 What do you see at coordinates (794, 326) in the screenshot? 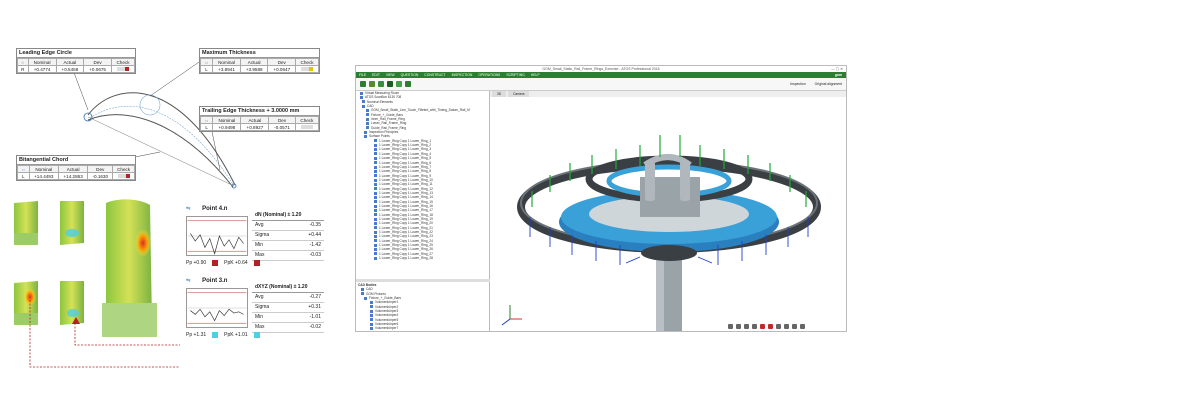
I see `label-icon` at bounding box center [794, 326].